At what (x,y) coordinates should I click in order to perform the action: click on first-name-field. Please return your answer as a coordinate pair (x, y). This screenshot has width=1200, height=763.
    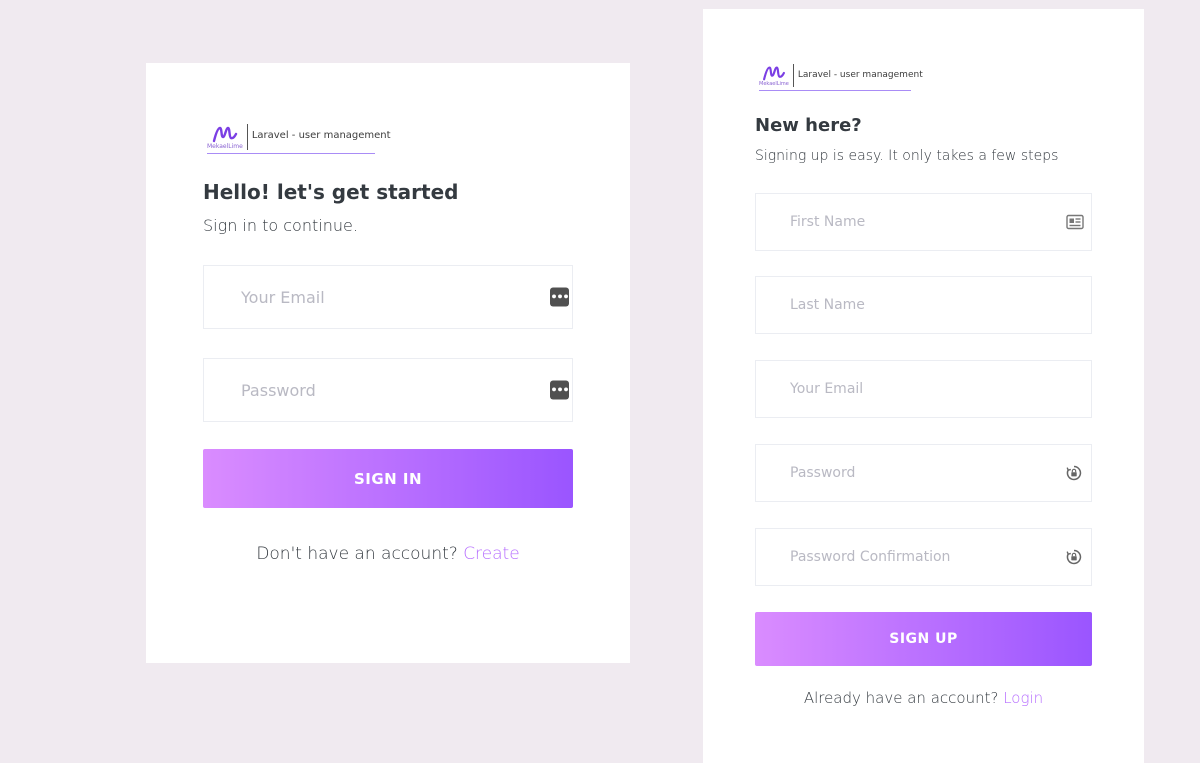
    Looking at the image, I should click on (923, 222).